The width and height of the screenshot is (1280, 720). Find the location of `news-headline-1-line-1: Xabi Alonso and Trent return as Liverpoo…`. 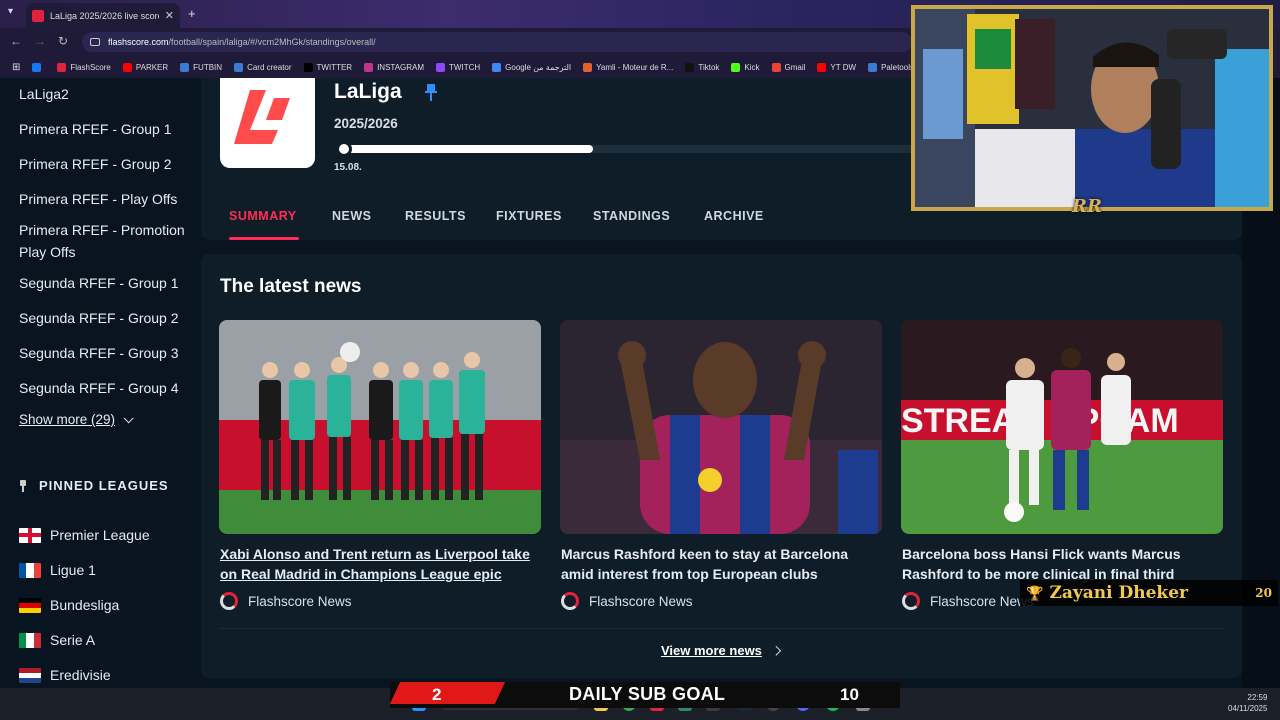

news-headline-1-line-1: Xabi Alonso and Trent return as Liverpoo… is located at coordinates (375, 554).